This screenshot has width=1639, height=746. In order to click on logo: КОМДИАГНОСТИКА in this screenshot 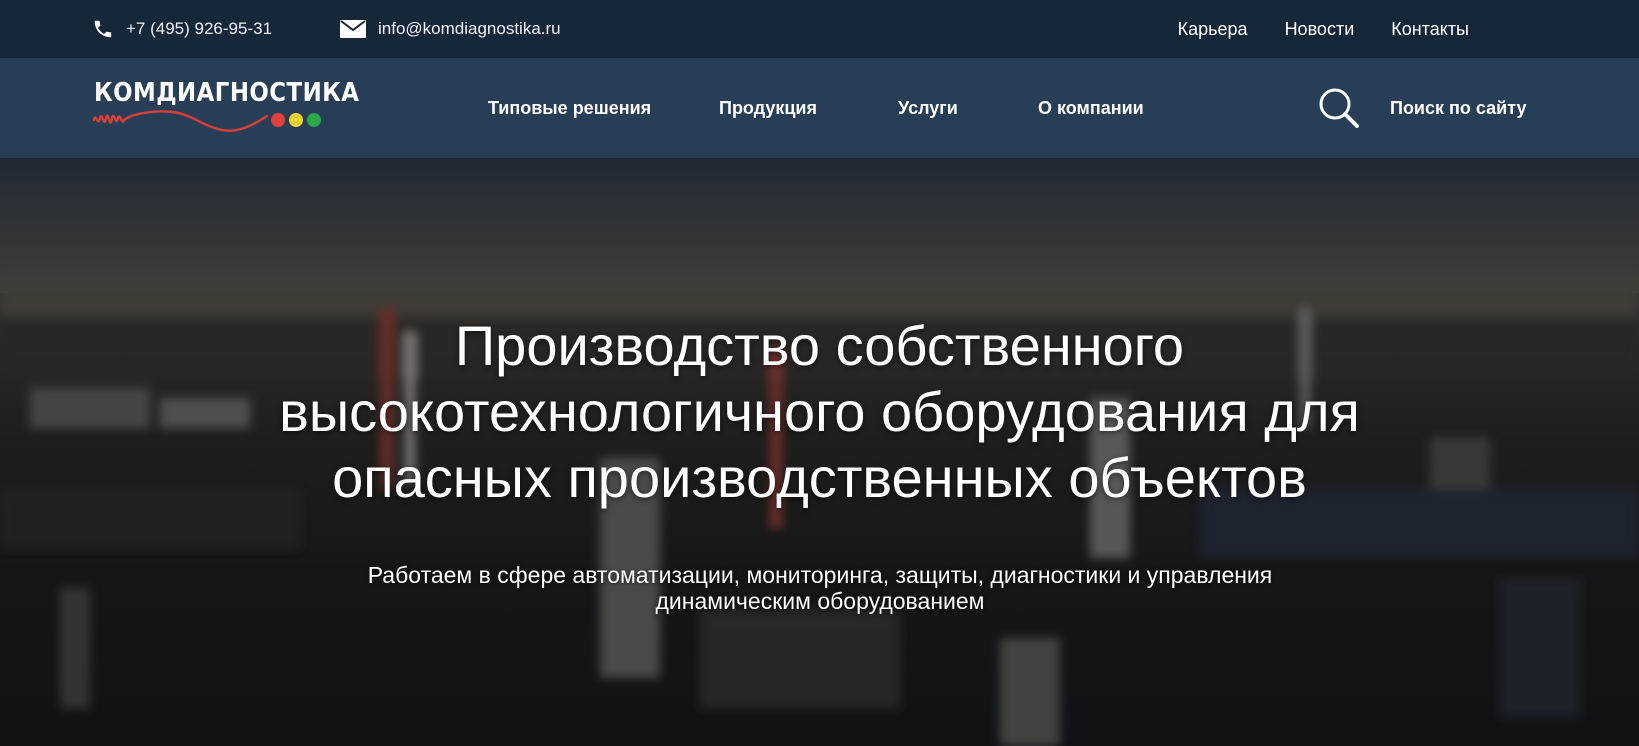, I will do `click(225, 109)`.